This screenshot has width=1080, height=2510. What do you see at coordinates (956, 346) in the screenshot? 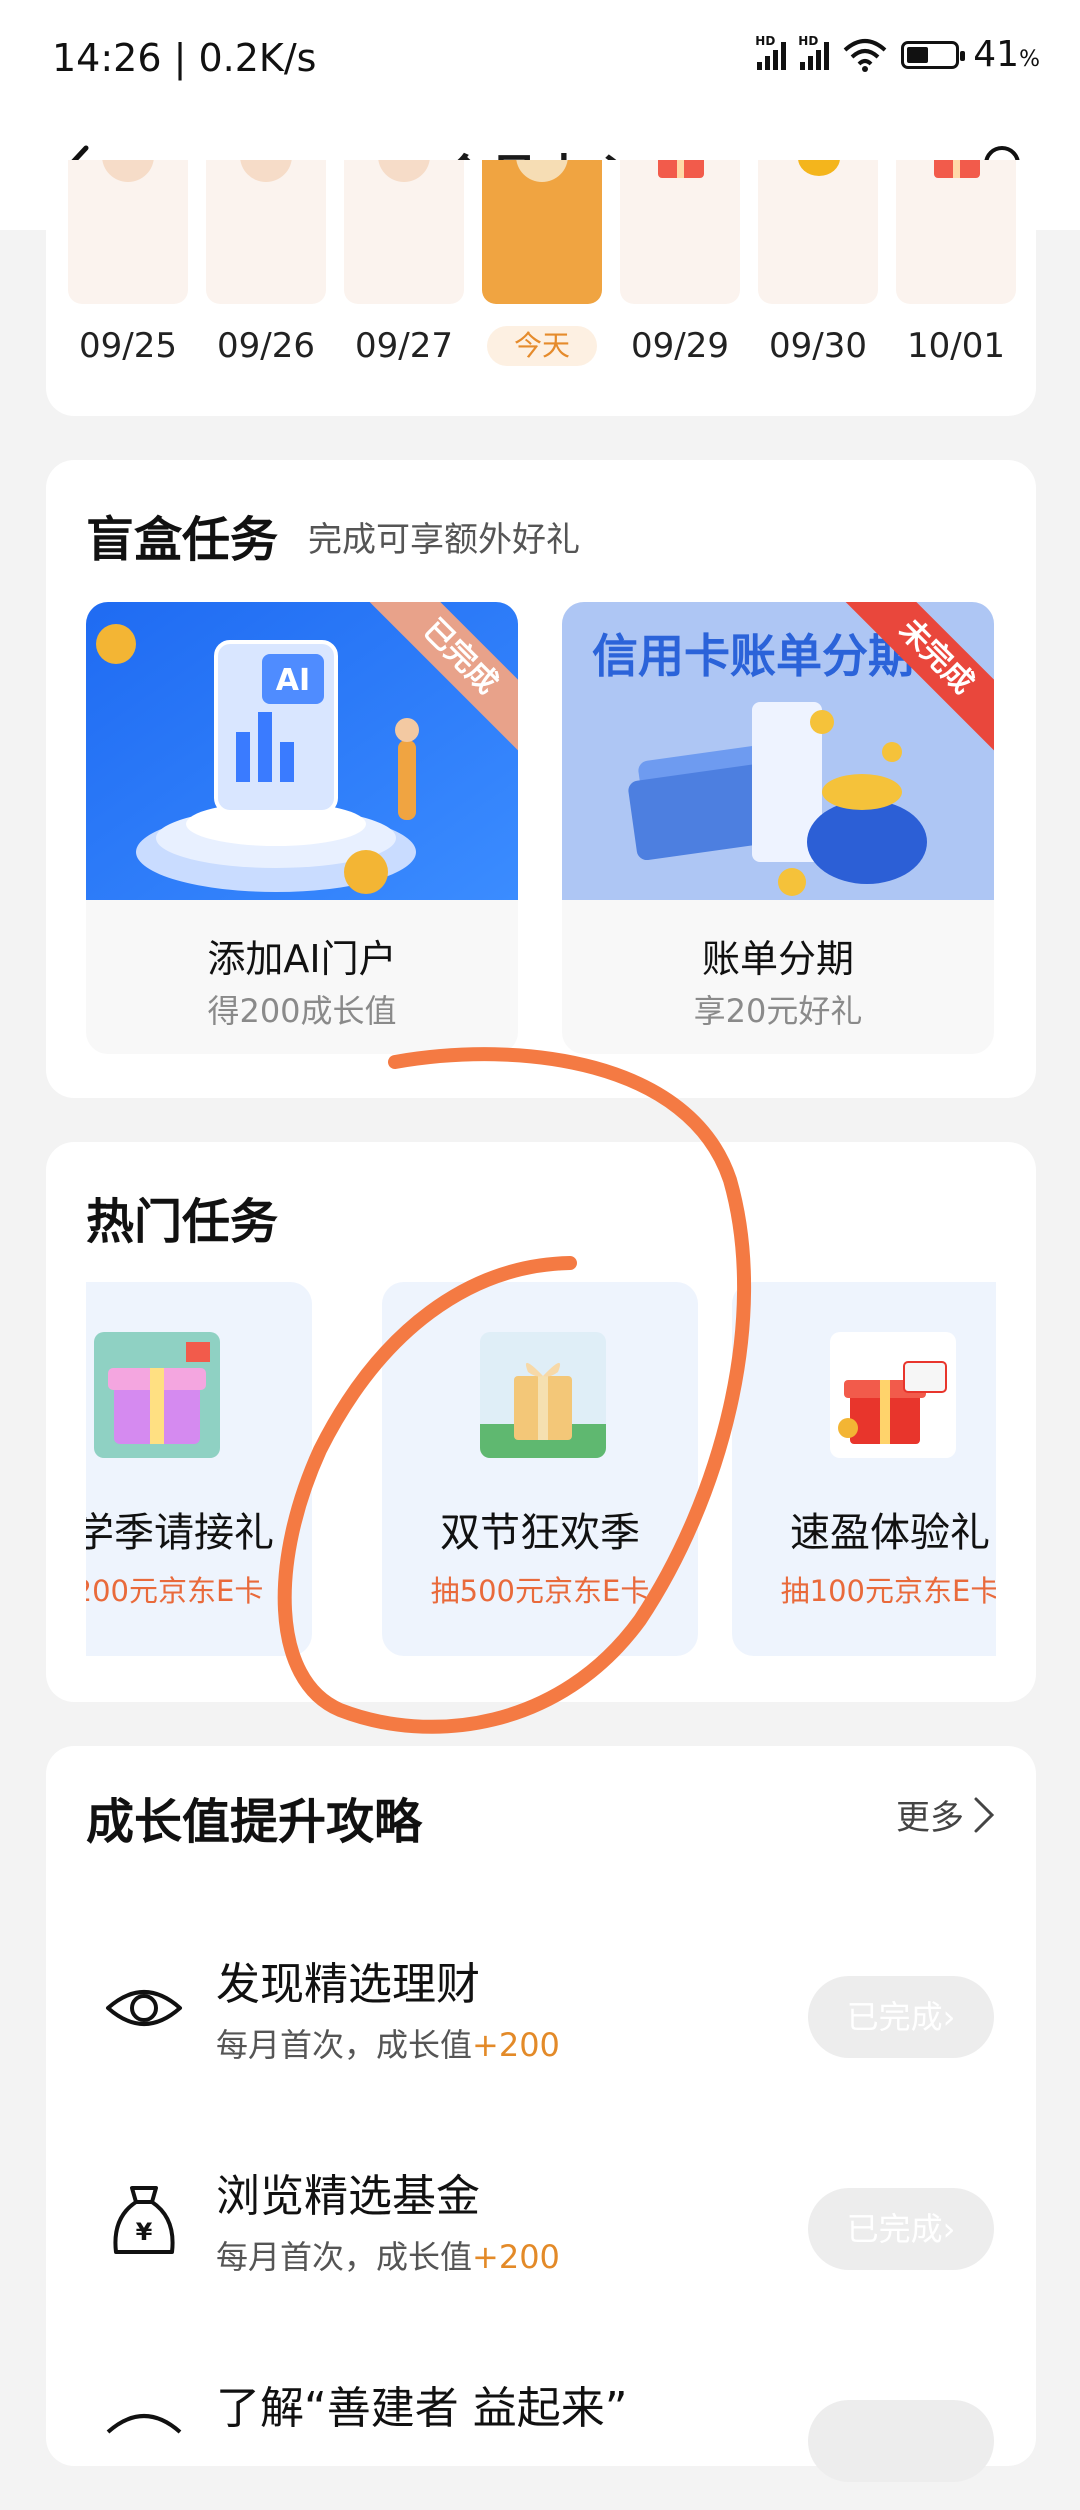
I see `day-label: 10/01` at bounding box center [956, 346].